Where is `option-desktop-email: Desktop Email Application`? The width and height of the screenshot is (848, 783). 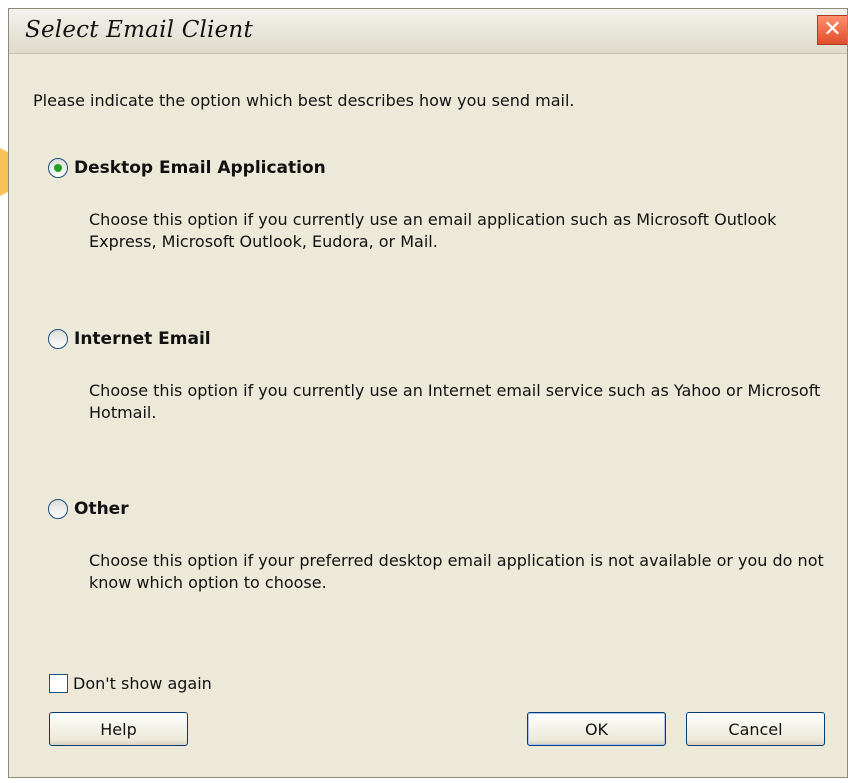 option-desktop-email: Desktop Email Application is located at coordinates (187, 168).